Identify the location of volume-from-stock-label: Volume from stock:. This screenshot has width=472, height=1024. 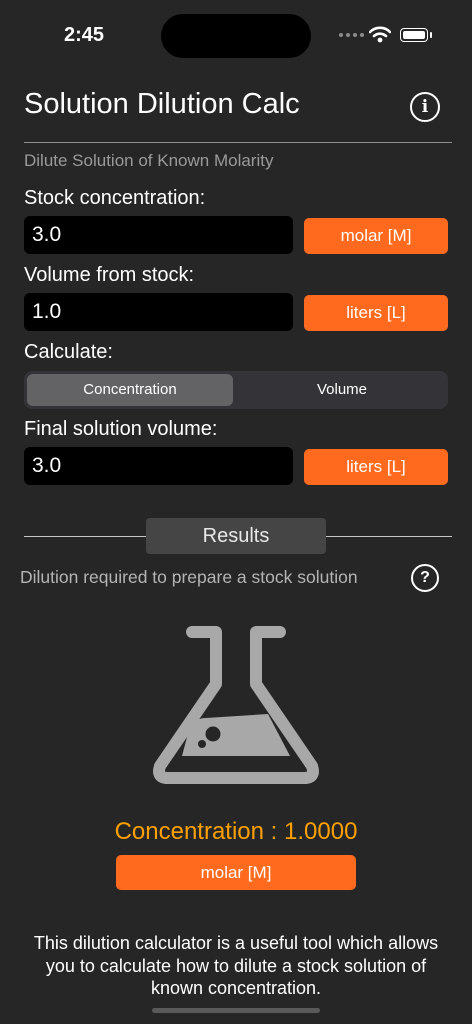
(109, 275).